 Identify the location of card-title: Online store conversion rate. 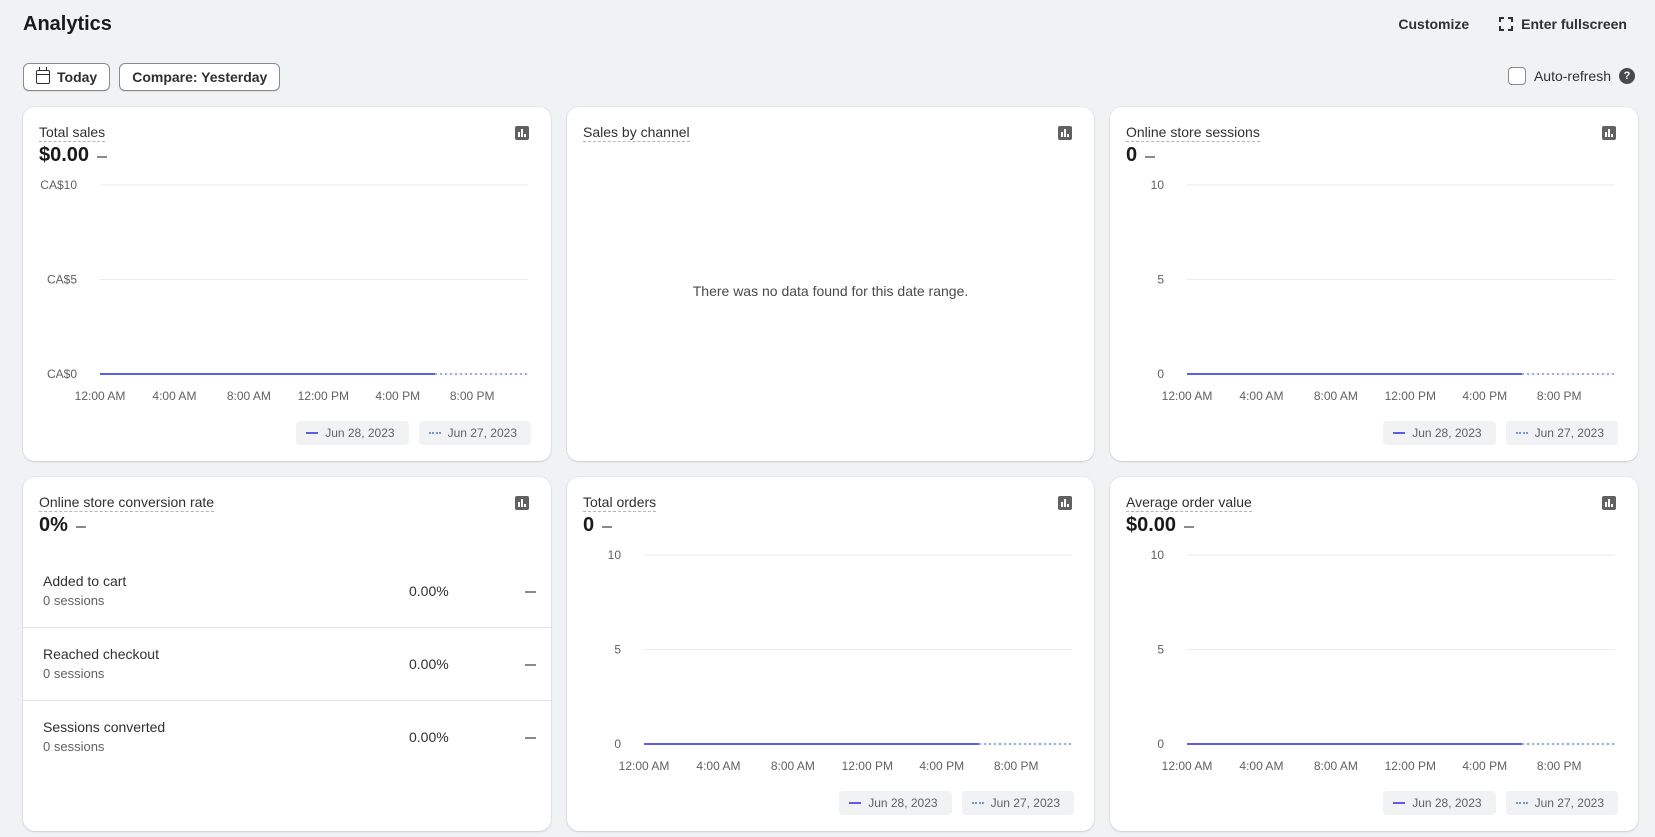
(127, 503).